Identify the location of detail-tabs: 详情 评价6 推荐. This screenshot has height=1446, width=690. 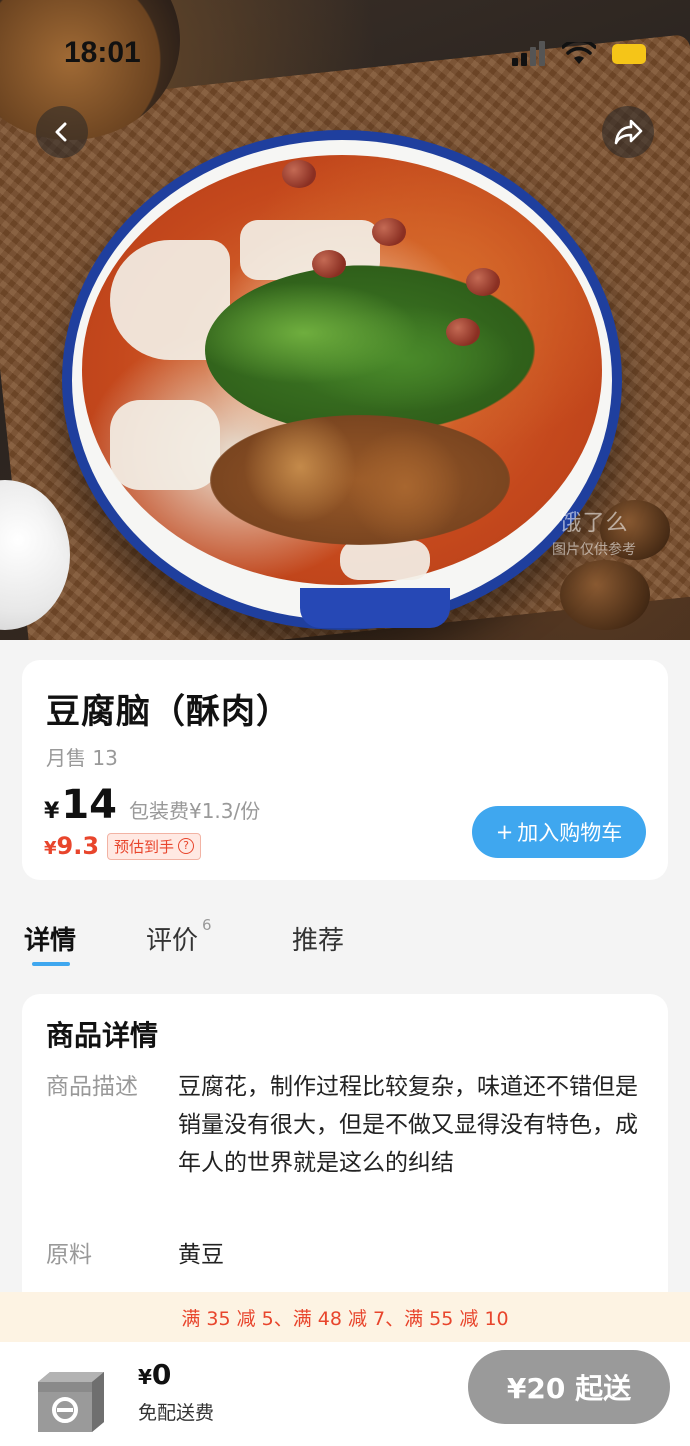
(345, 943).